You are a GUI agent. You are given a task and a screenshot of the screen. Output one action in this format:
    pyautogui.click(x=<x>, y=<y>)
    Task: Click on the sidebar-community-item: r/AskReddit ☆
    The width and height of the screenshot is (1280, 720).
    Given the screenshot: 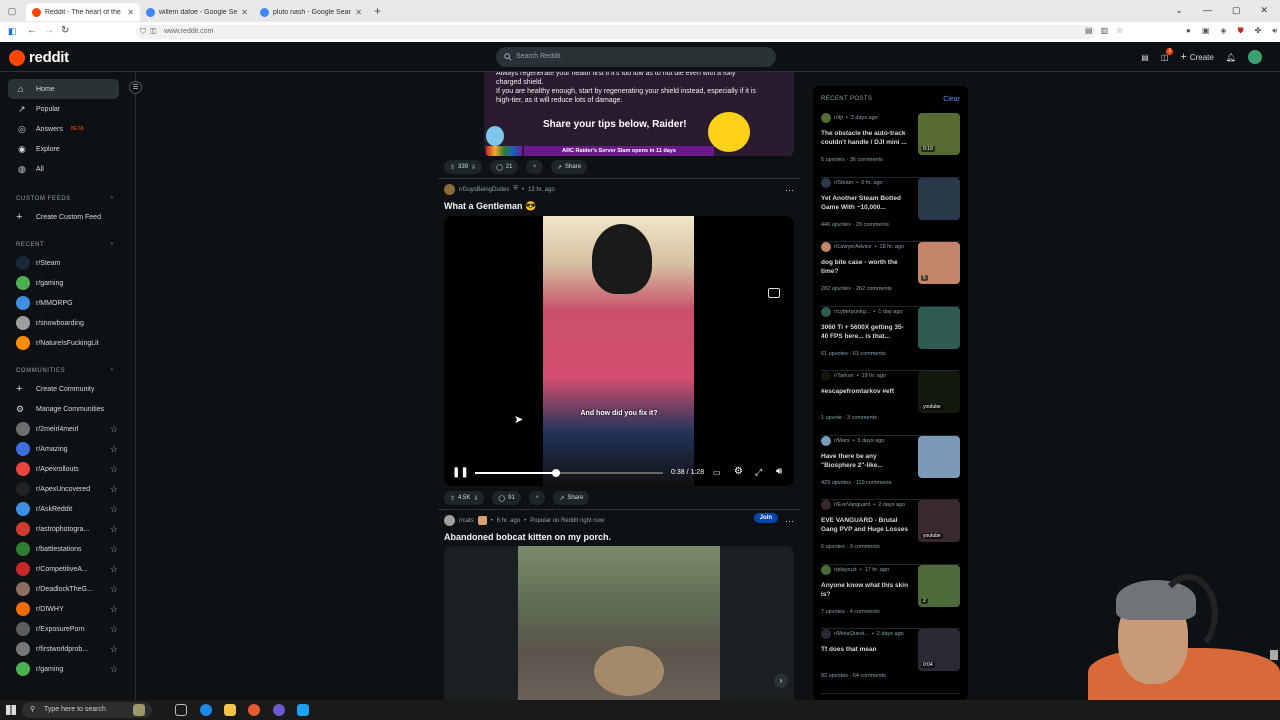 What is the action you would take?
    pyautogui.click(x=63, y=509)
    